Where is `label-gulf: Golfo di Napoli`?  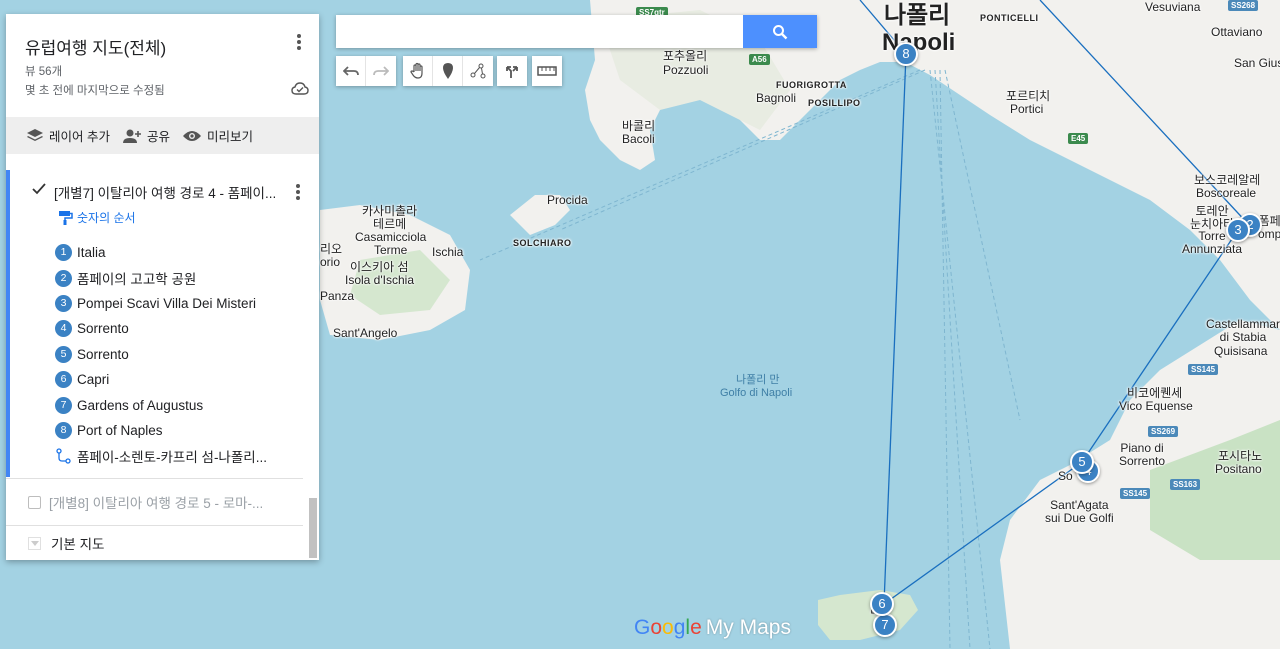
label-gulf: Golfo di Napoli is located at coordinates (756, 393).